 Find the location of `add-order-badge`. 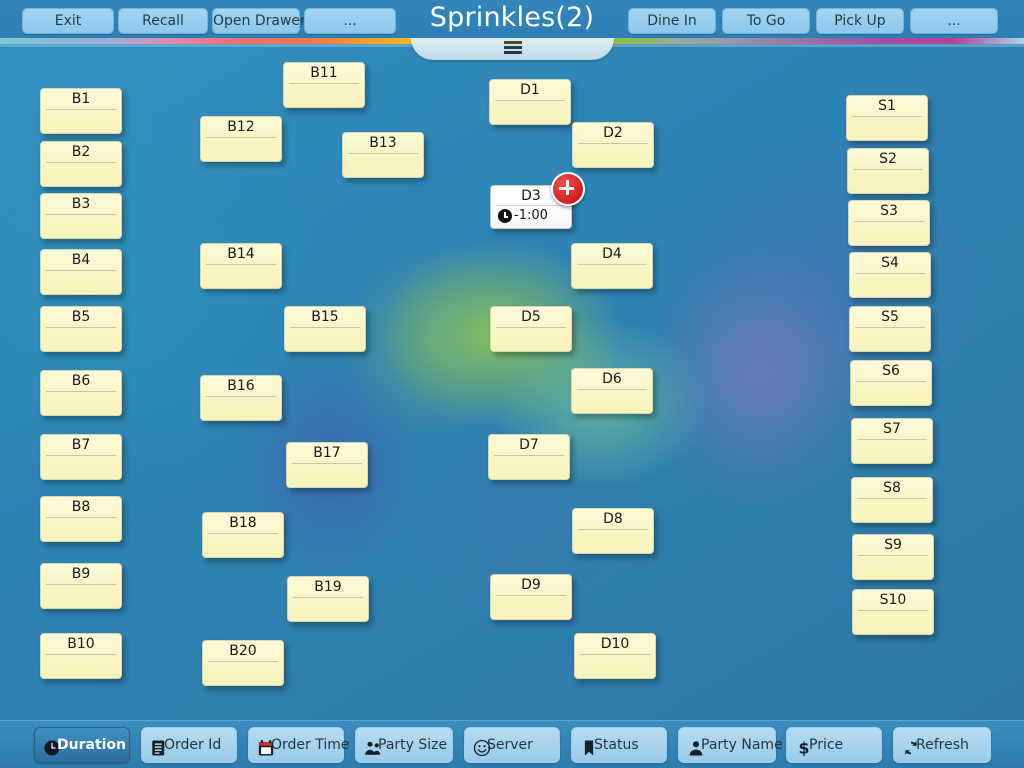

add-order-badge is located at coordinates (568, 189).